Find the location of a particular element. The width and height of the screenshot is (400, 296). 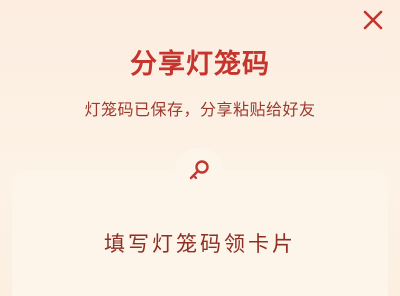

dialog-title: 分享灯笼码 is located at coordinates (200, 64).